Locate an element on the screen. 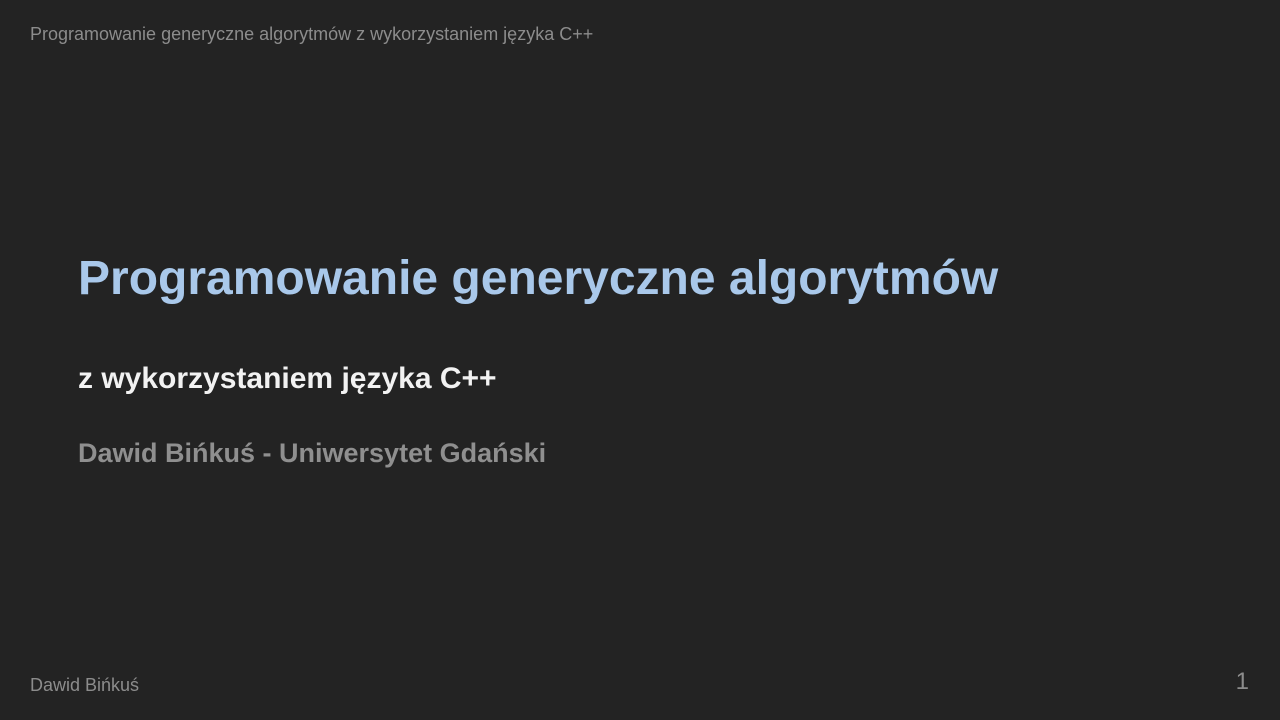  page-number: 1 is located at coordinates (1242, 681).